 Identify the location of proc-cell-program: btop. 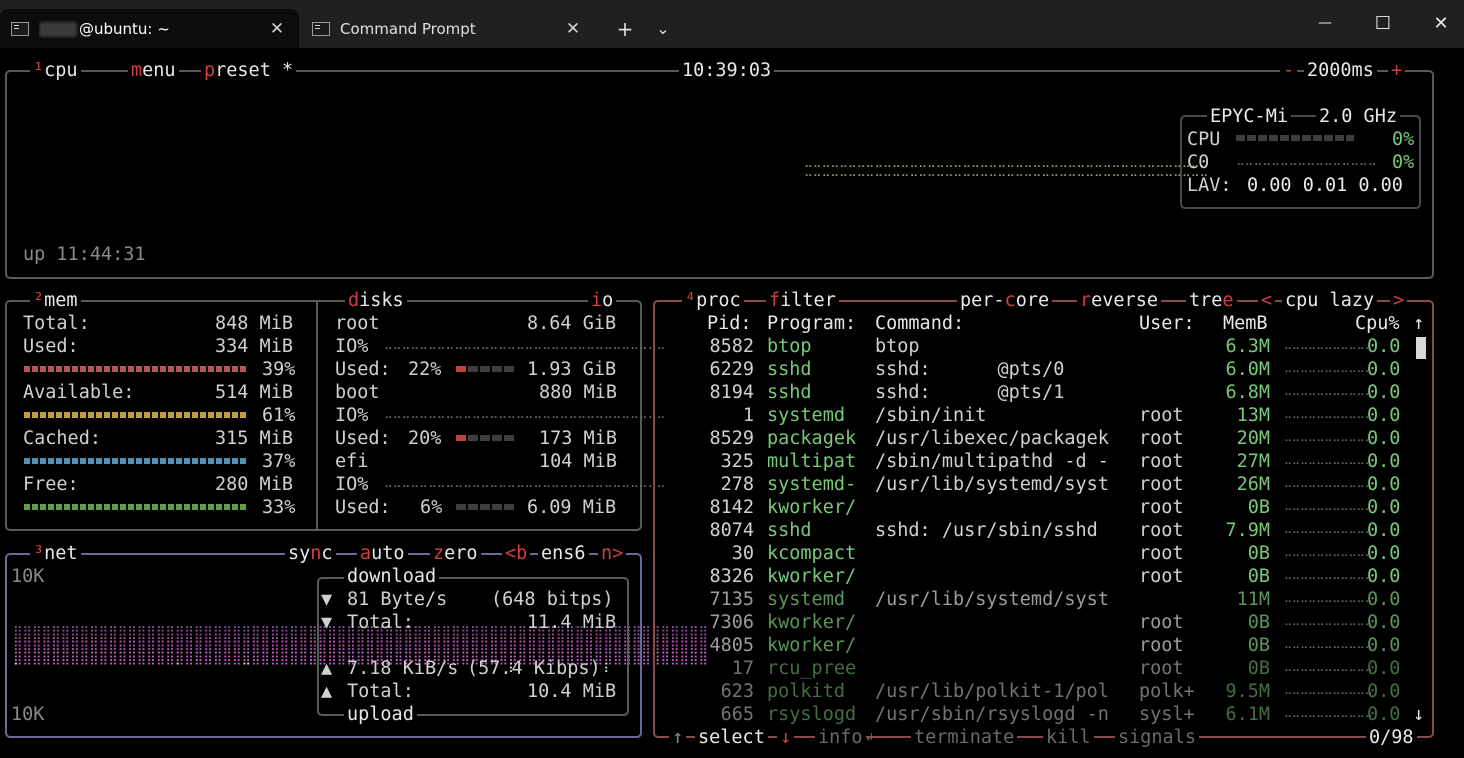
(789, 346).